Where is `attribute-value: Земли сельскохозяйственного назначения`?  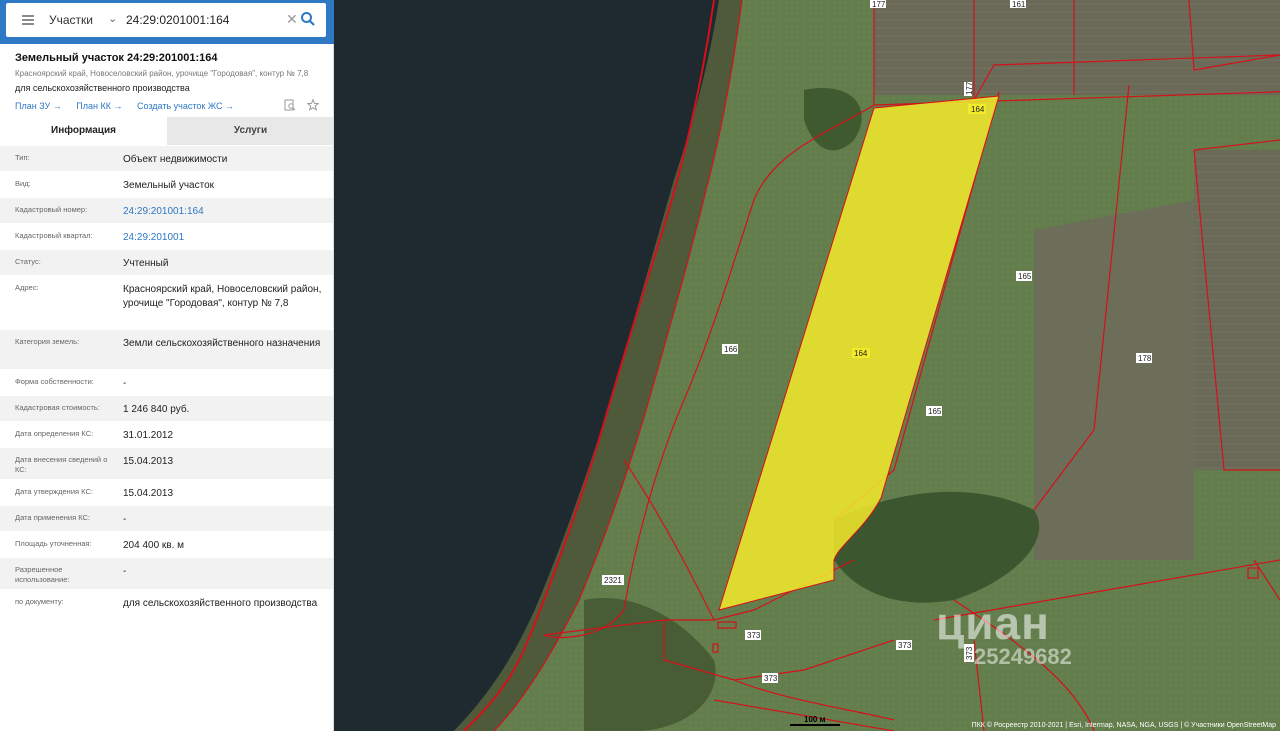
attribute-value: Земли сельскохозяйственного назначения is located at coordinates (222, 343).